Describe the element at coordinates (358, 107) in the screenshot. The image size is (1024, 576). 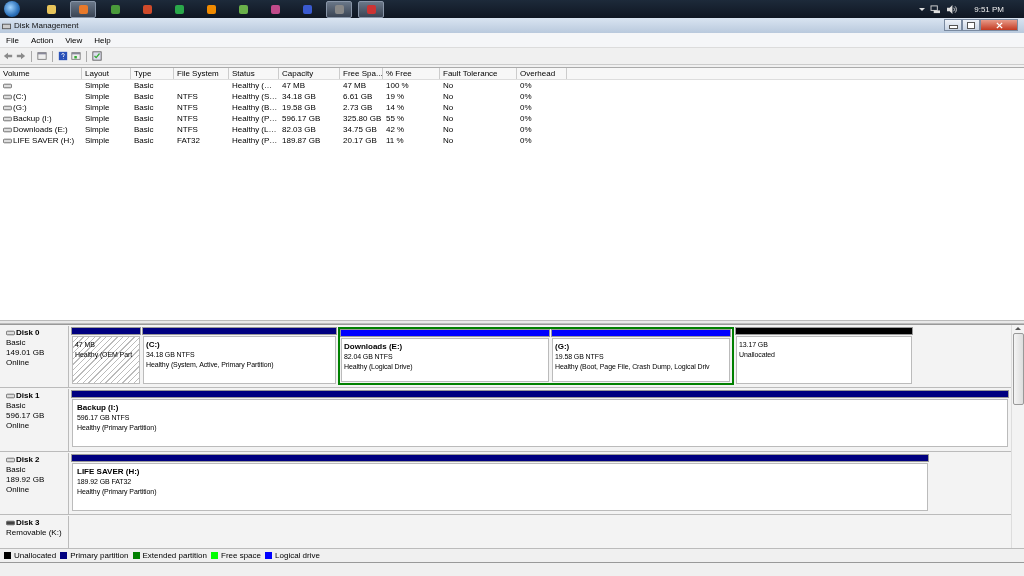
I see `table-cell-text: 2.73 GB` at that location.